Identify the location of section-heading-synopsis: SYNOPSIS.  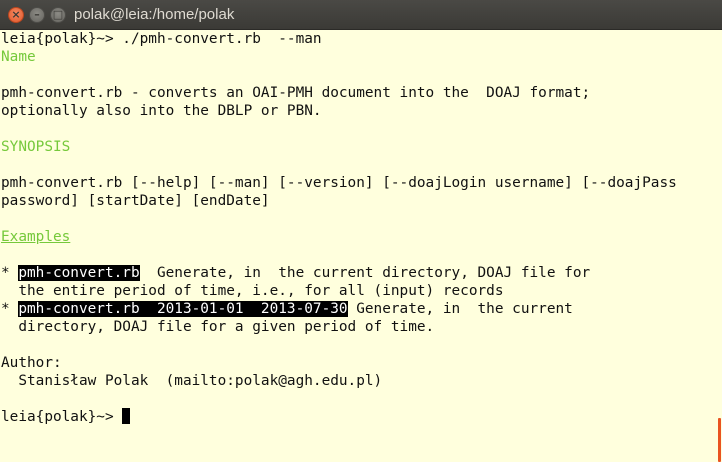
(36, 147).